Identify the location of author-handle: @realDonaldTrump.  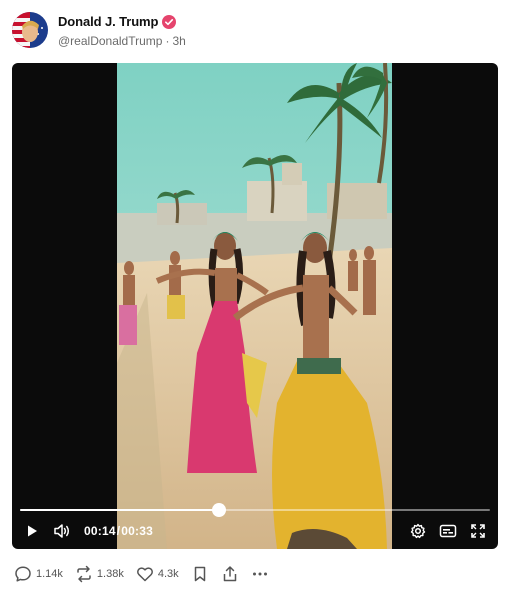
(110, 41).